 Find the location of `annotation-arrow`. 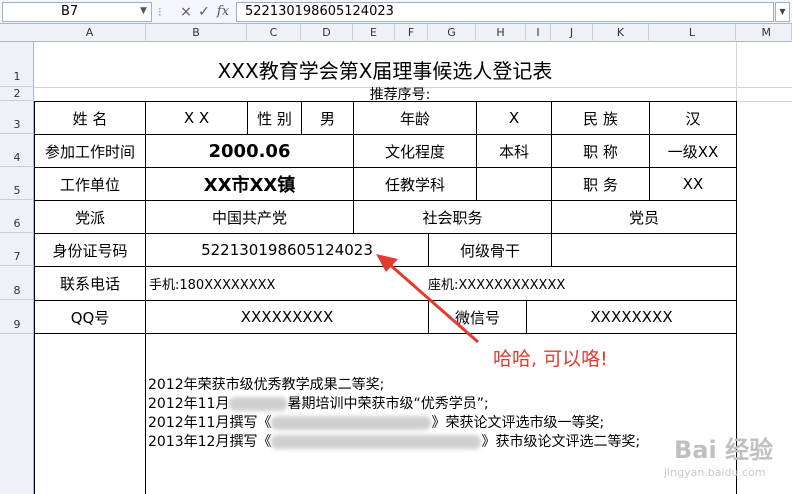

annotation-arrow is located at coordinates (427, 299).